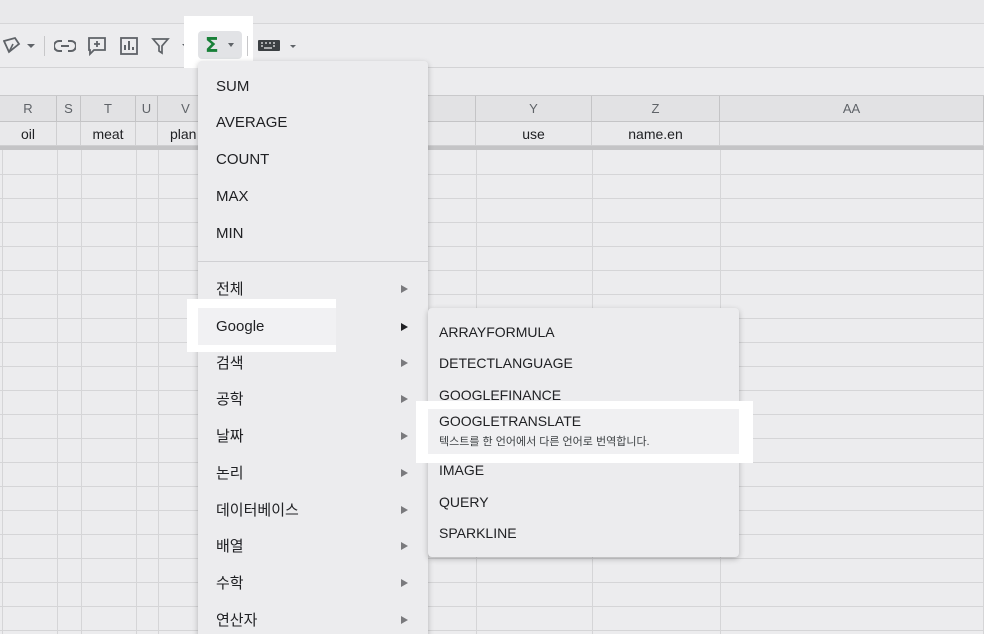  Describe the element at coordinates (492, 12) in the screenshot. I see `top-strip` at that location.